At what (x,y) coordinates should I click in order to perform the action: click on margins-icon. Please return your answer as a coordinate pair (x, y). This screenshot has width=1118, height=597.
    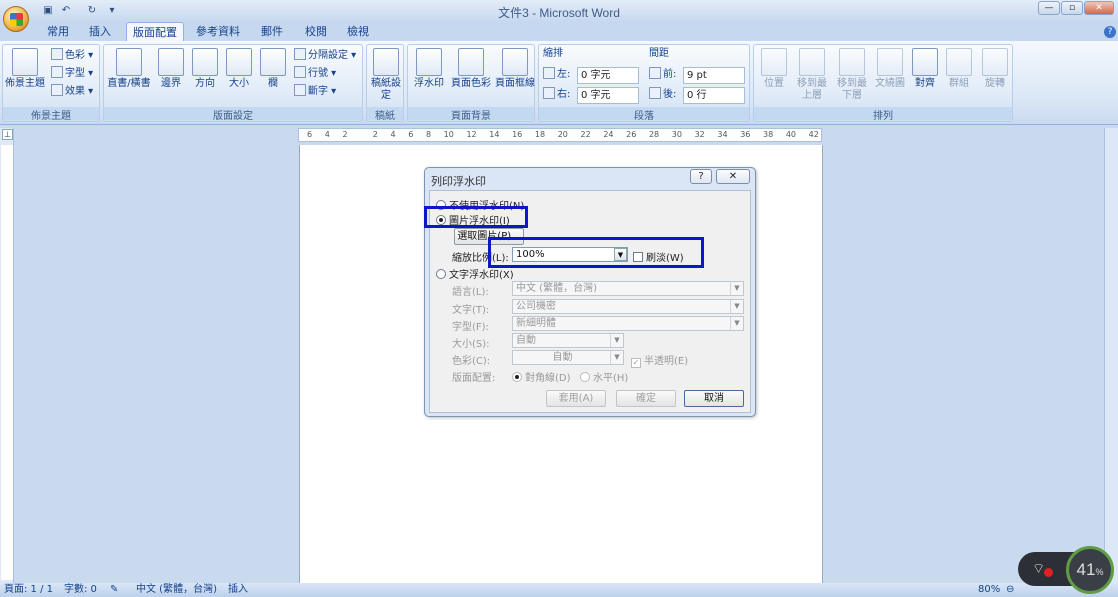
    Looking at the image, I should click on (171, 62).